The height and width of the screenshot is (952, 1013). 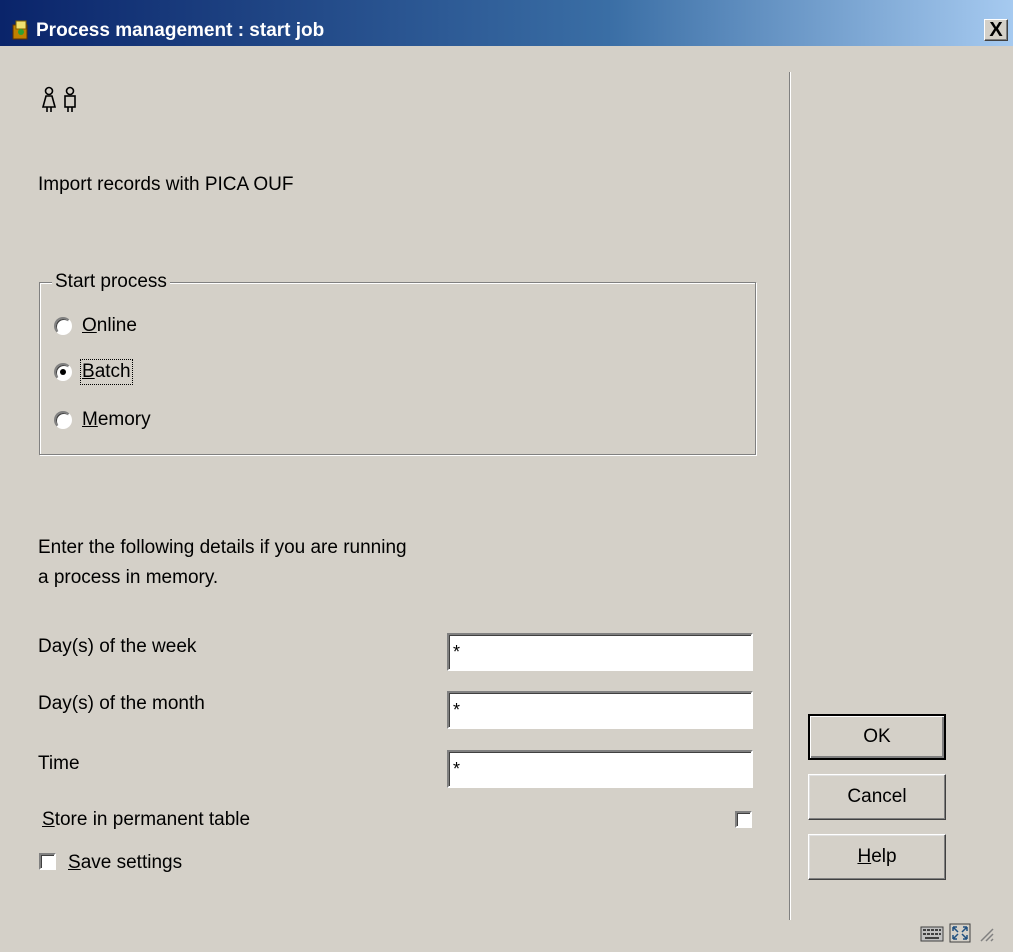 What do you see at coordinates (506, 23) in the screenshot?
I see `title-bar: Process management : start job X` at bounding box center [506, 23].